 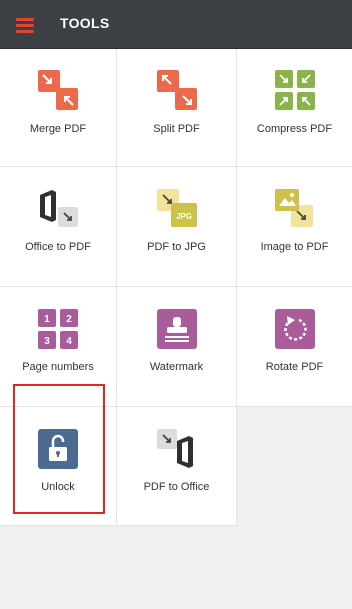 What do you see at coordinates (47, 341) in the screenshot?
I see `svg-text: 3` at bounding box center [47, 341].